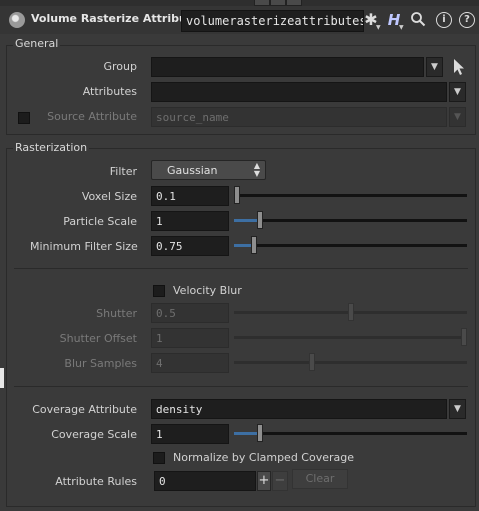 Image resolution: width=479 pixels, height=511 pixels. Describe the element at coordinates (109, 196) in the screenshot. I see `voxel-size-label: Voxel Size` at that location.